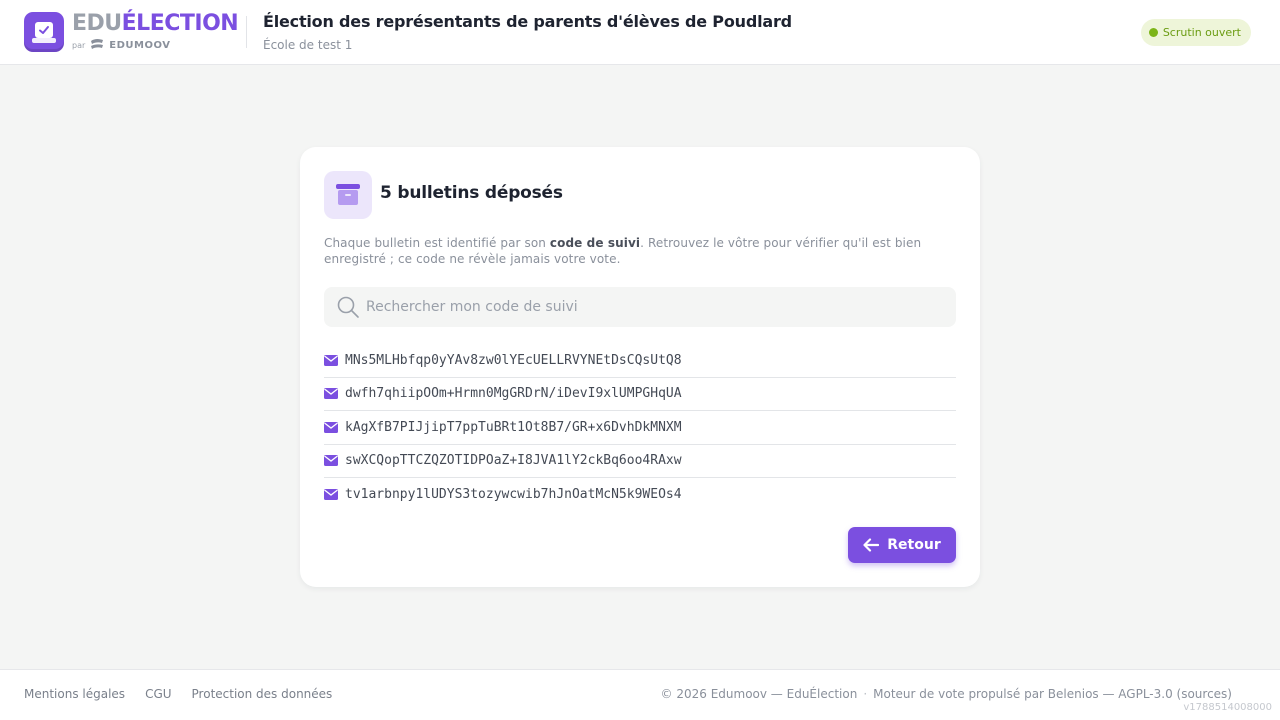 The image size is (1280, 720). What do you see at coordinates (471, 193) in the screenshot?
I see `card-title: 5 bulletins déposés` at bounding box center [471, 193].